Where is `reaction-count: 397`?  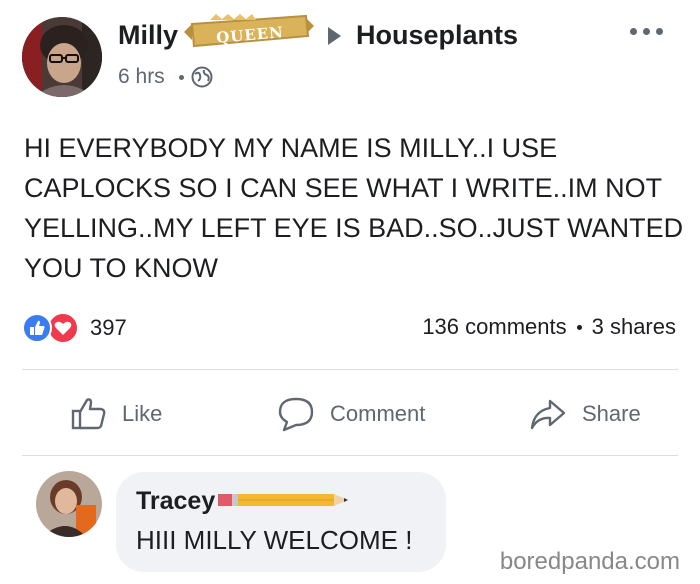
reaction-count: 397 is located at coordinates (108, 327).